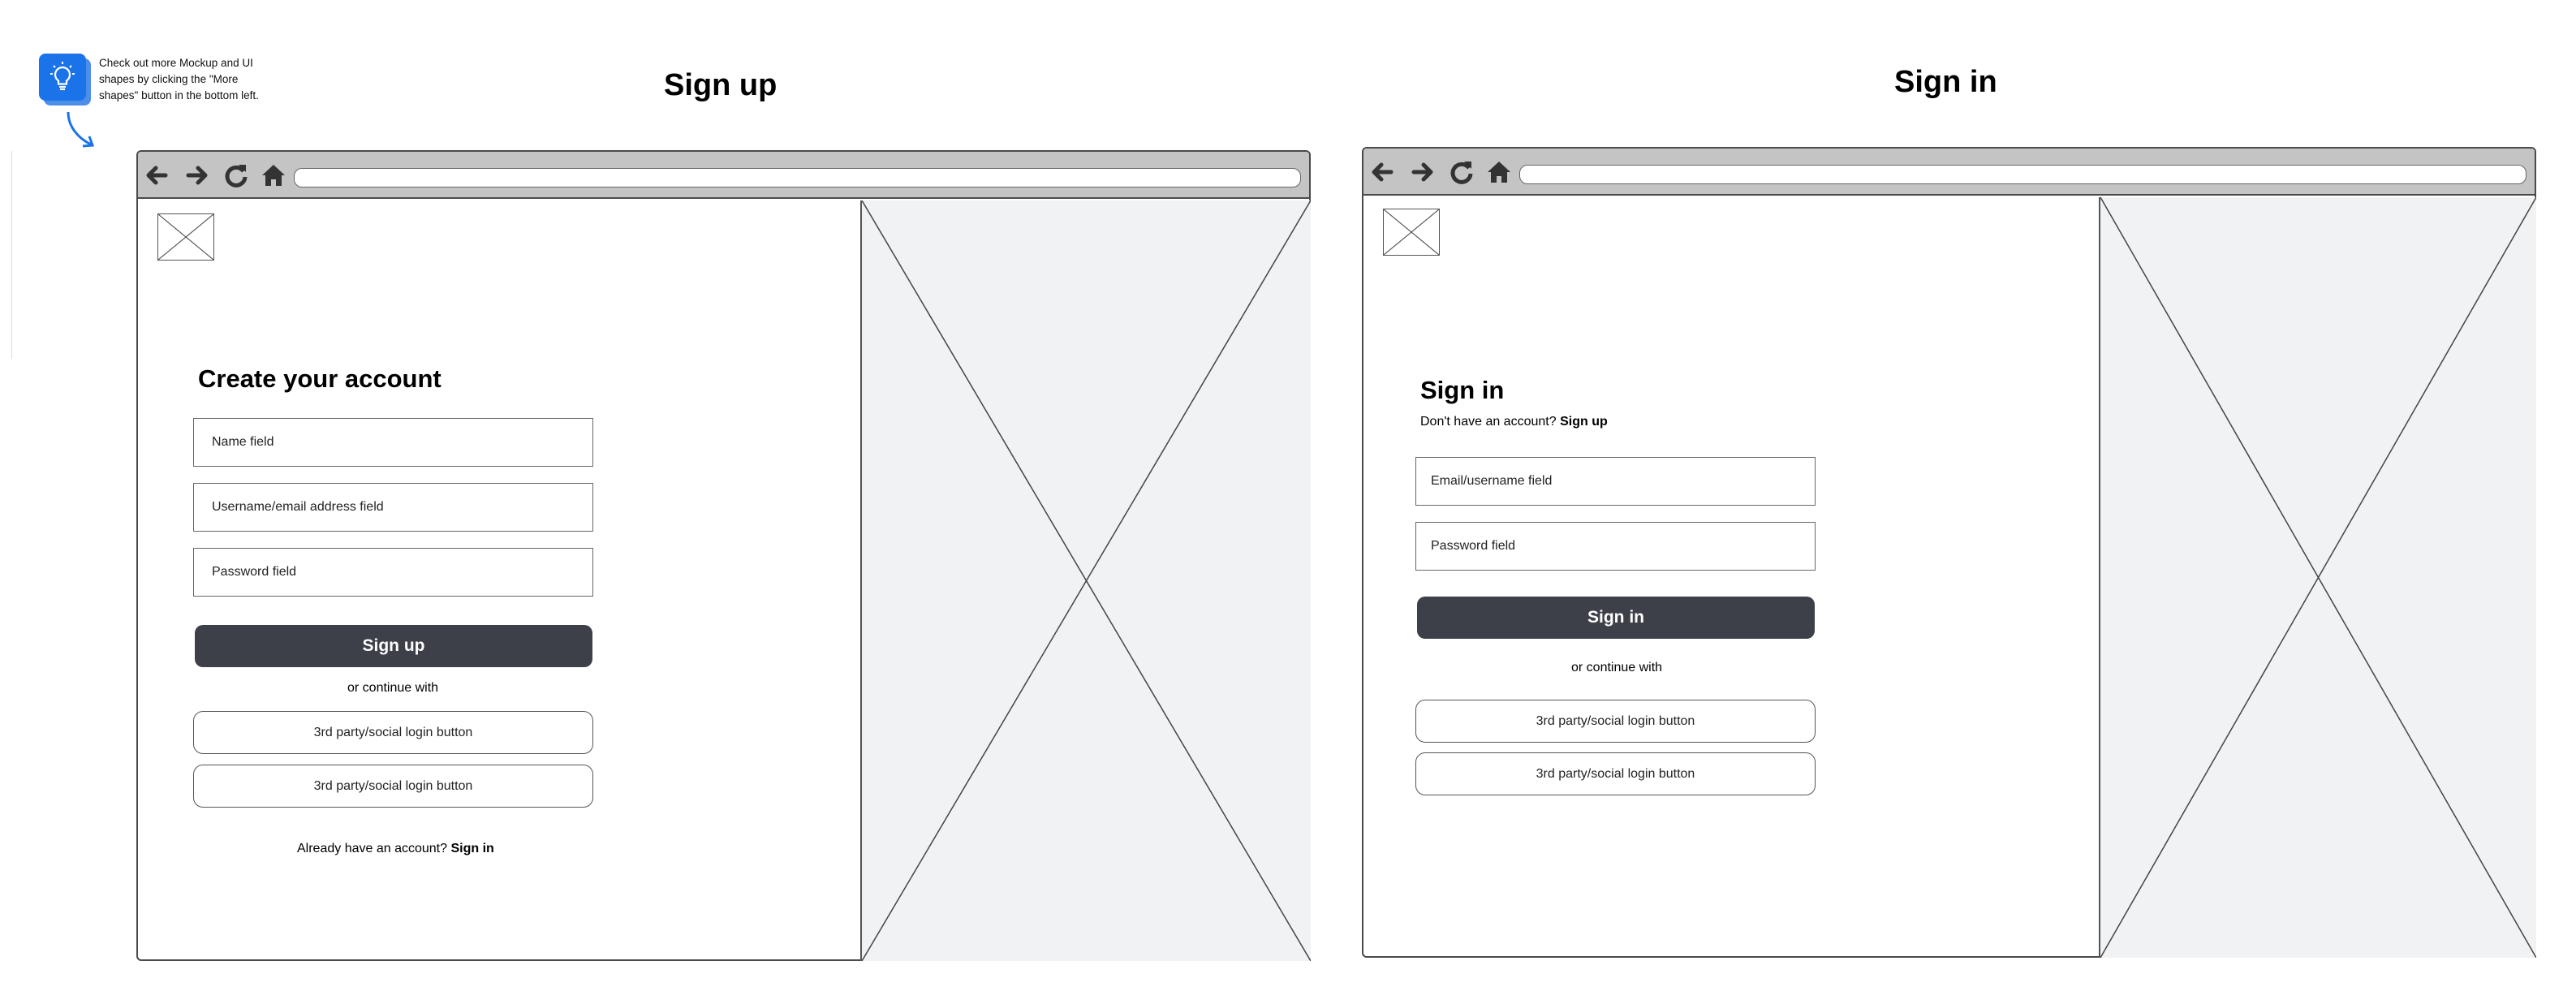  What do you see at coordinates (373, 848) in the screenshot?
I see `signin-prompt-text: Already have an account?` at bounding box center [373, 848].